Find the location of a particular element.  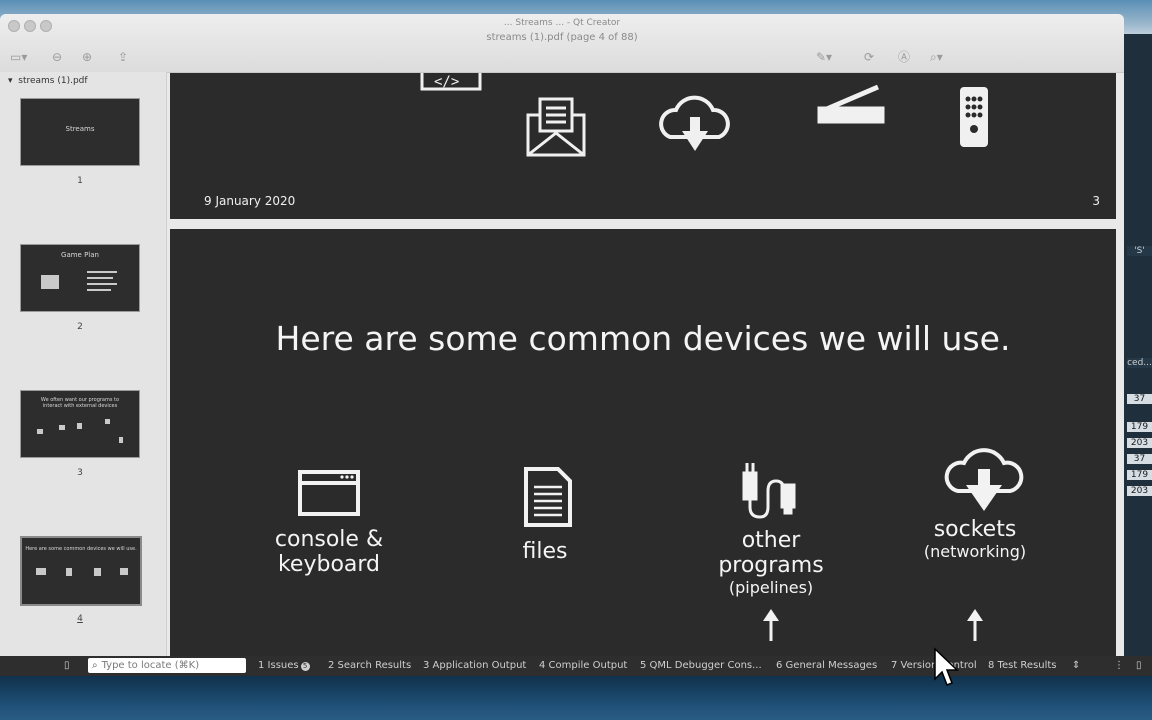

tab-compile-output: 4 Compile Output is located at coordinates (583, 665).